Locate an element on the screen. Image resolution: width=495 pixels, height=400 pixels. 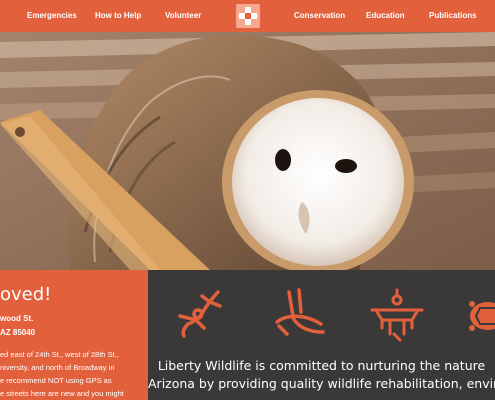
turtle-petroglyph-icon is located at coordinates (482, 316).